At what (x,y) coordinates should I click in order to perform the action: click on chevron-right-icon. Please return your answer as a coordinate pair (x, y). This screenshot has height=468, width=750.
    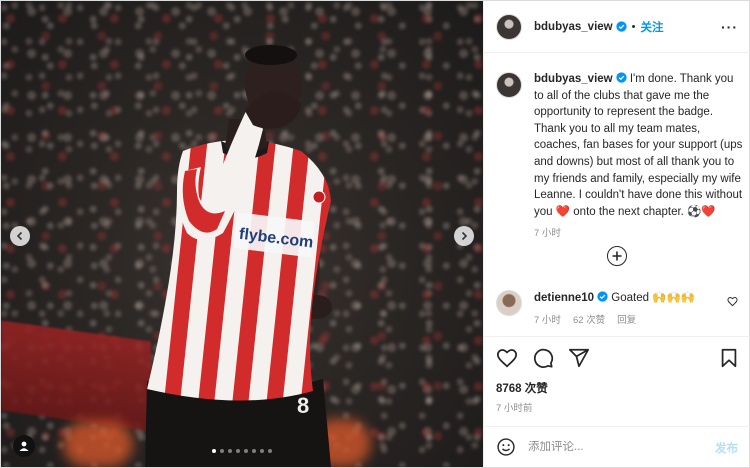
    Looking at the image, I should click on (464, 236).